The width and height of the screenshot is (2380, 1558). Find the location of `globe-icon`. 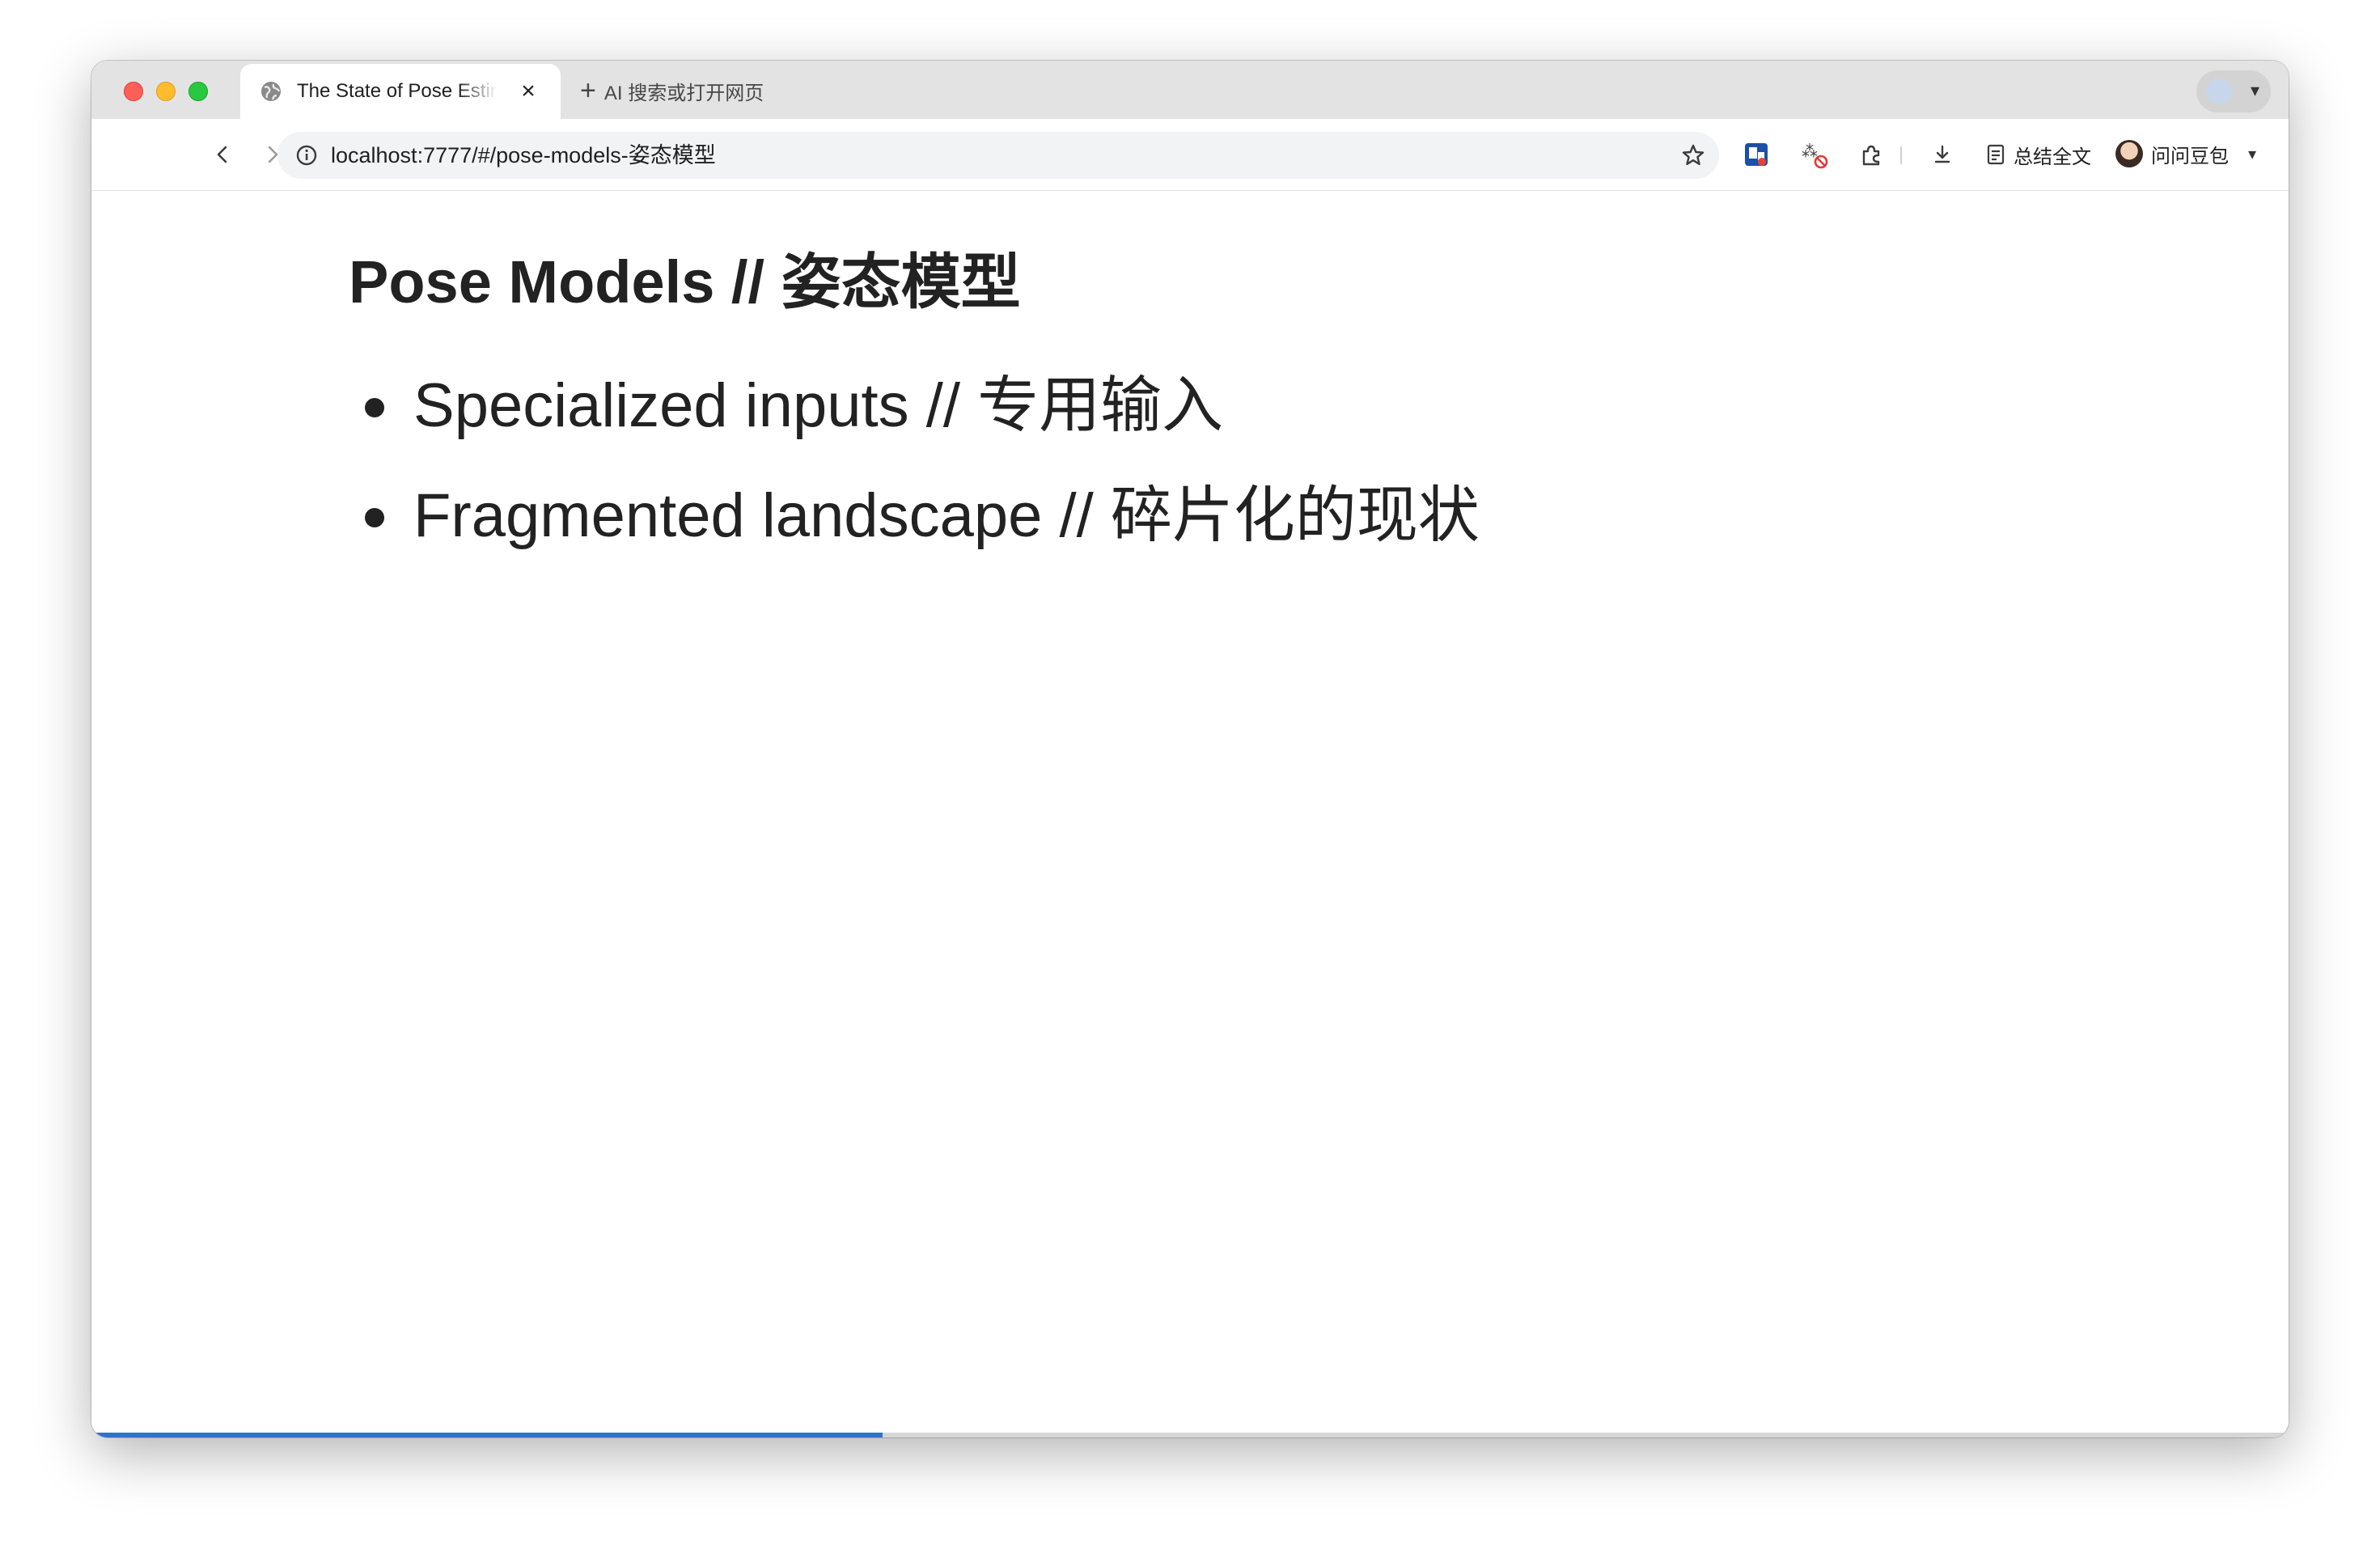

globe-icon is located at coordinates (271, 91).